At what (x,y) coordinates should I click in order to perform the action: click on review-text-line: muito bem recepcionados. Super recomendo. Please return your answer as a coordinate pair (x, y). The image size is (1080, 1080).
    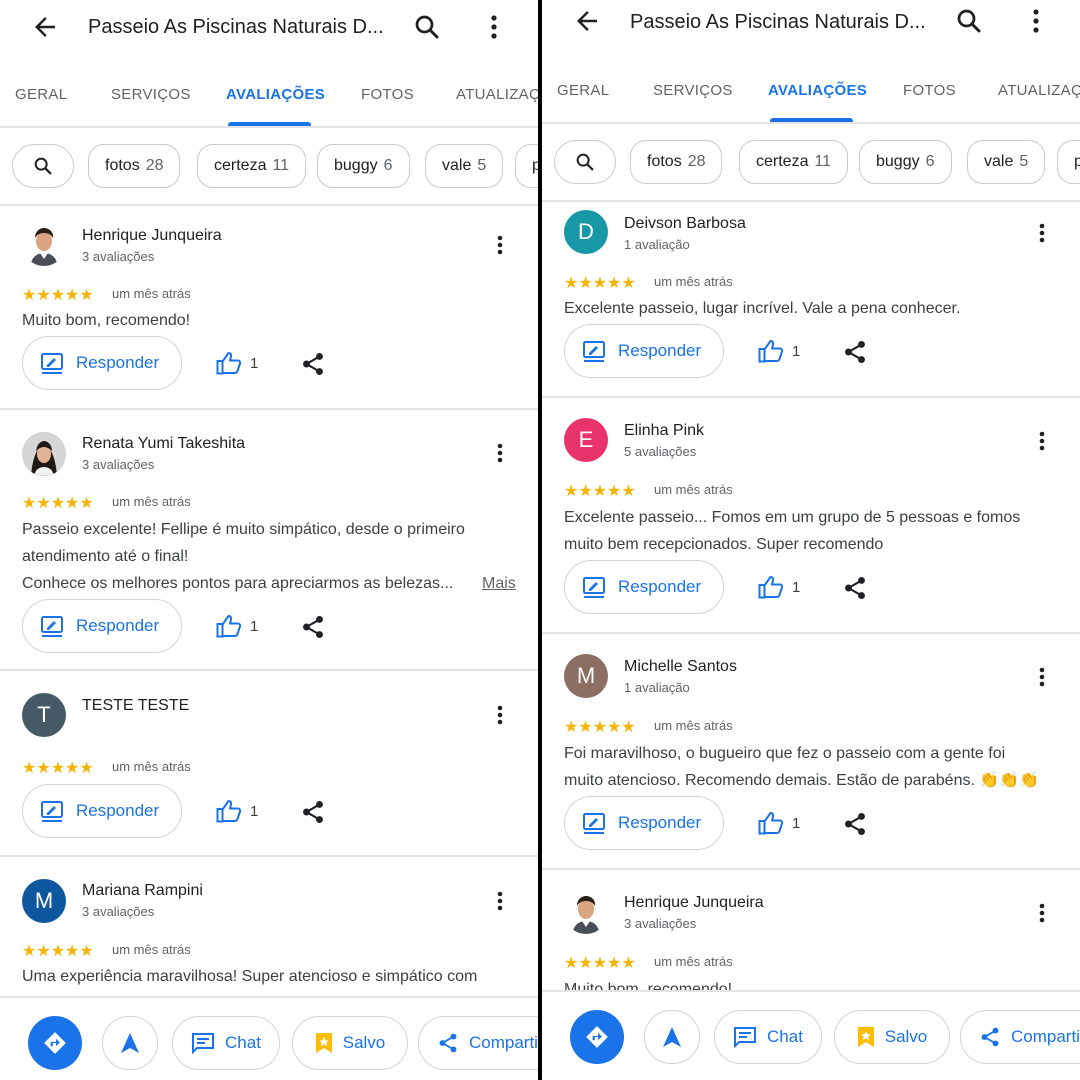
    Looking at the image, I should click on (724, 544).